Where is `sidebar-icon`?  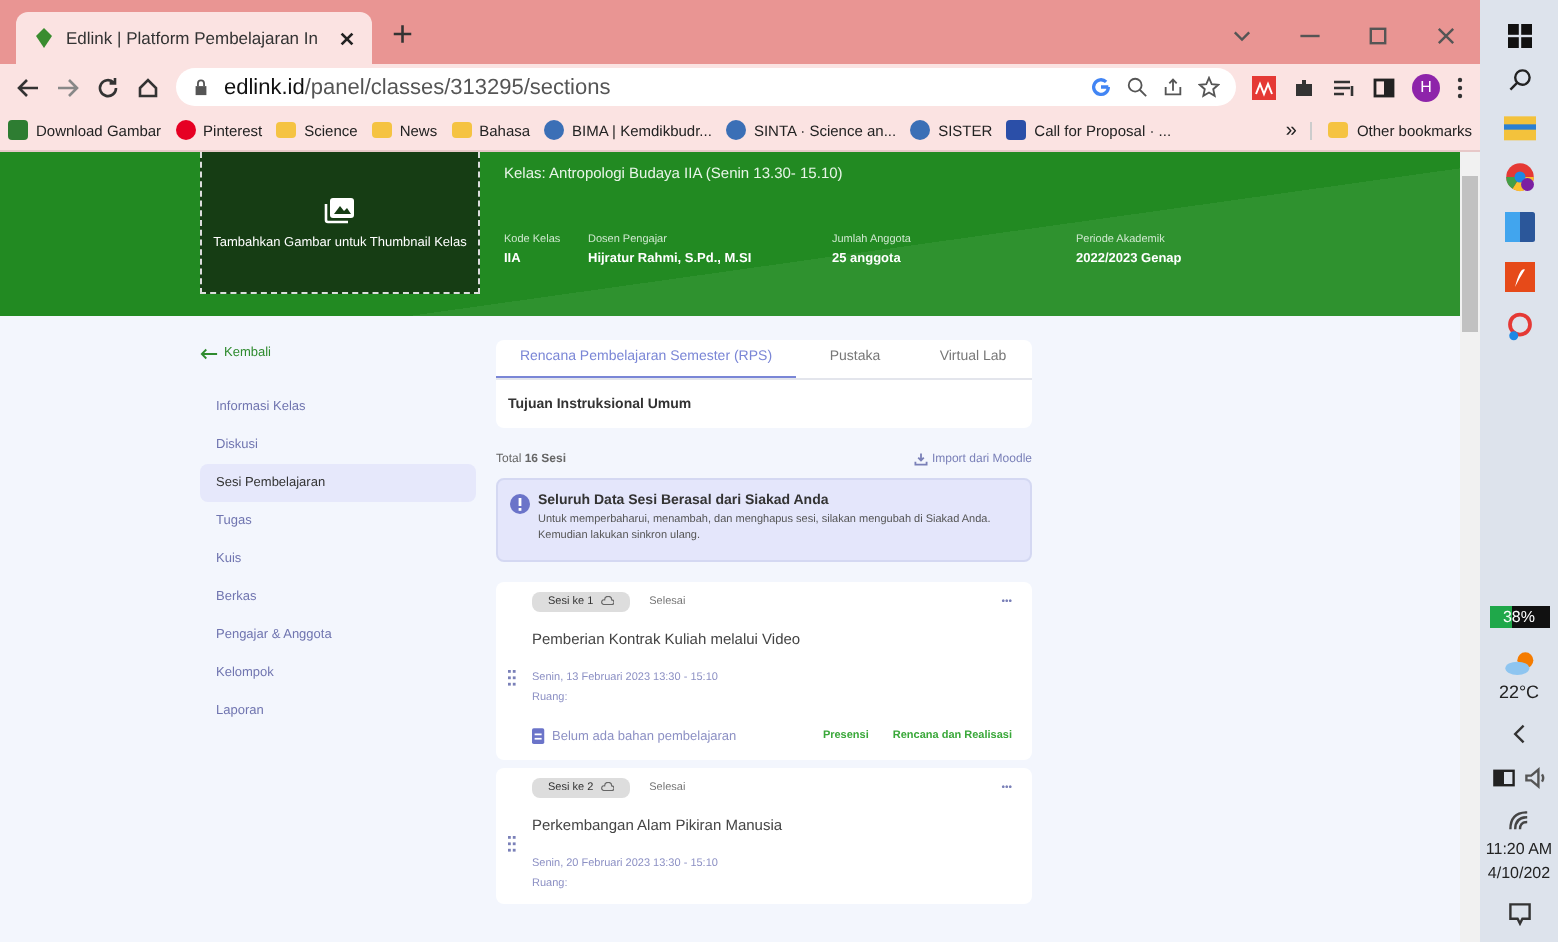
sidebar-icon is located at coordinates (1384, 87).